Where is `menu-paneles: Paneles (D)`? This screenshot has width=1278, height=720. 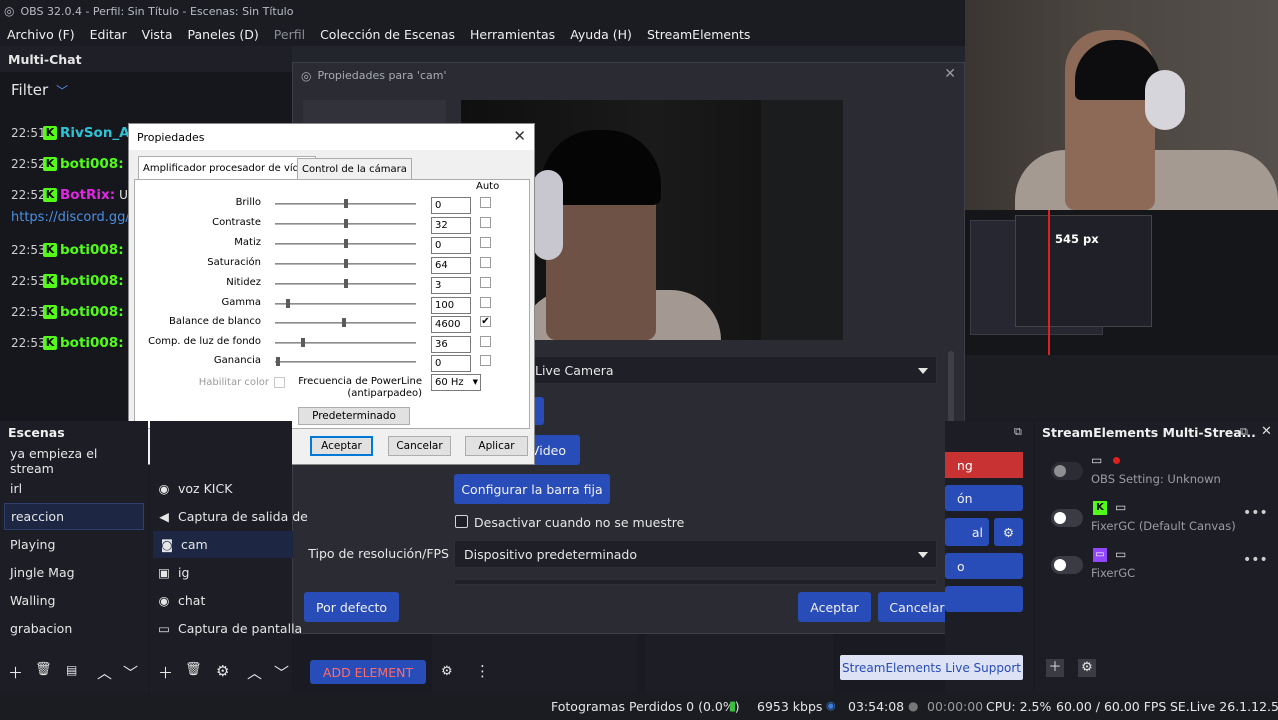 menu-paneles: Paneles (D) is located at coordinates (224, 34).